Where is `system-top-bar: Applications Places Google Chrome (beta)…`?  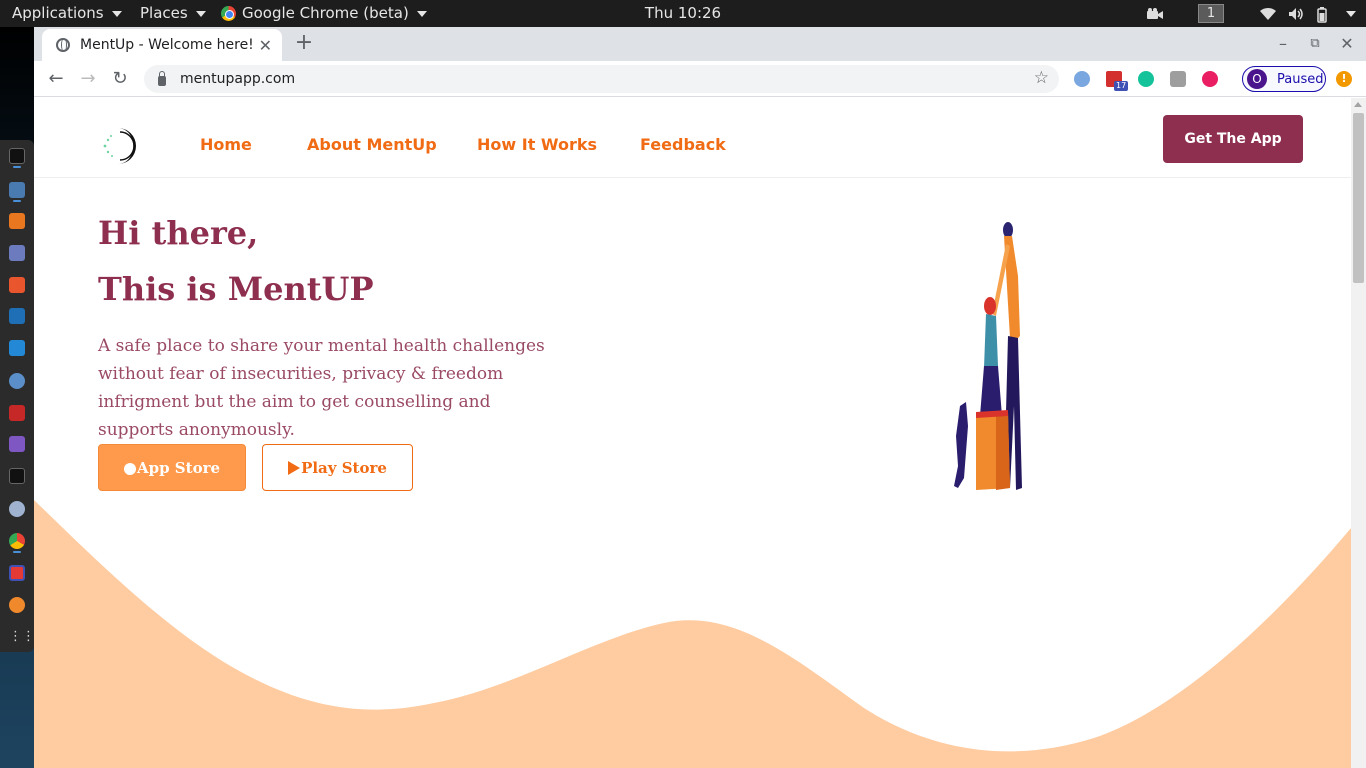 system-top-bar: Applications Places Google Chrome (beta)… is located at coordinates (683, 13).